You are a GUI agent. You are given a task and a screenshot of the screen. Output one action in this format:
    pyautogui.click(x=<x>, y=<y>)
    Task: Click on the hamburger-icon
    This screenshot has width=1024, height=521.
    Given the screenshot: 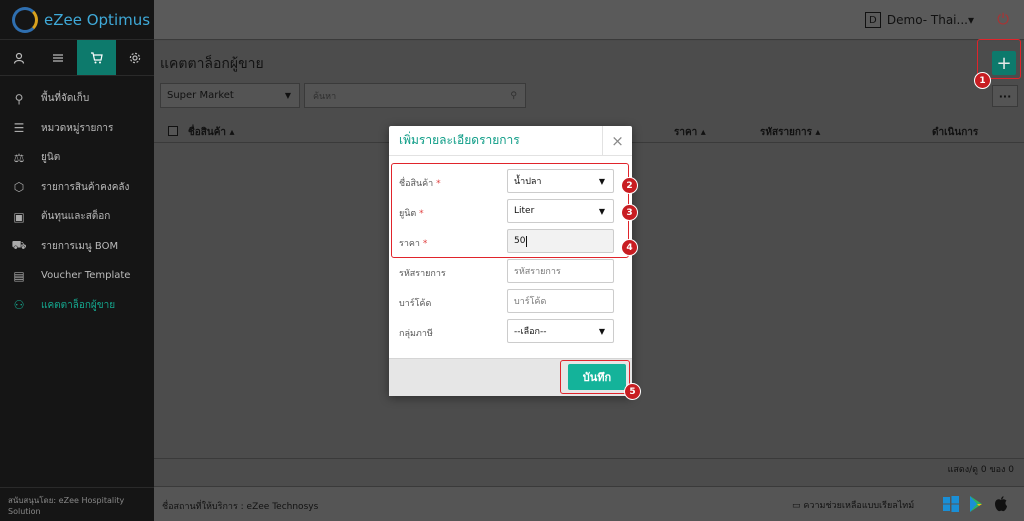 What is the action you would take?
    pyautogui.click(x=57, y=57)
    